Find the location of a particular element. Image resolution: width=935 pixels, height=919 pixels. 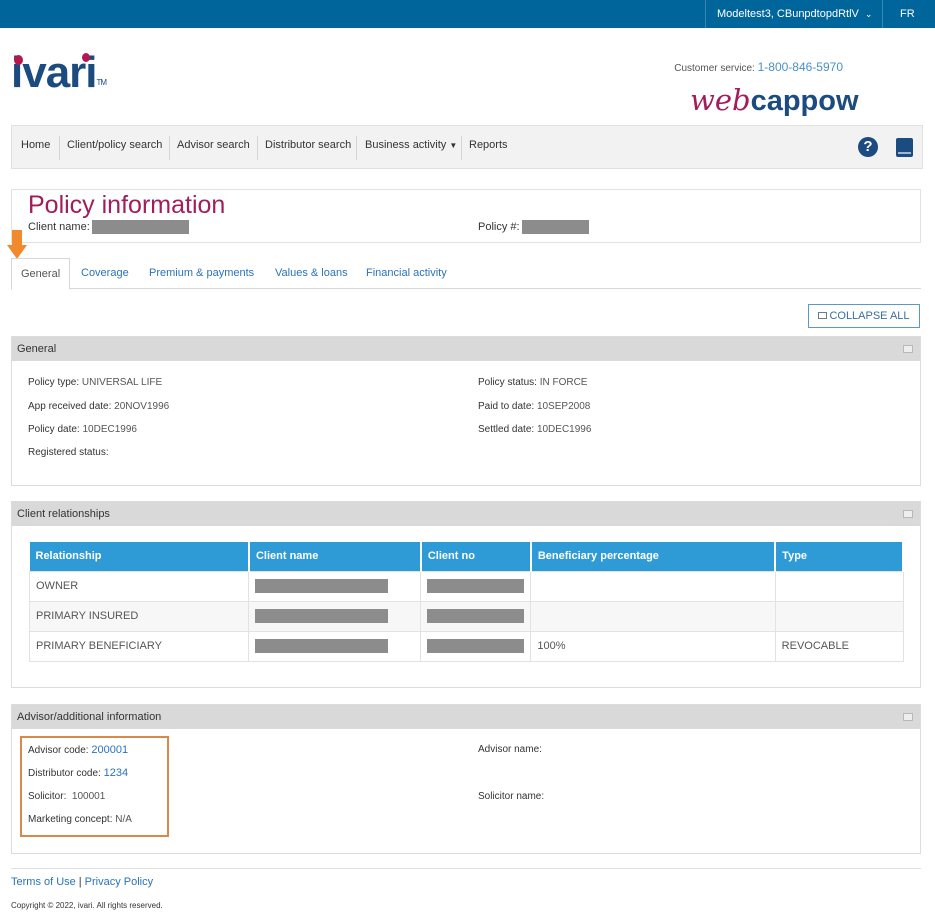

advisor-name-field: Advisor name: is located at coordinates (510, 749).